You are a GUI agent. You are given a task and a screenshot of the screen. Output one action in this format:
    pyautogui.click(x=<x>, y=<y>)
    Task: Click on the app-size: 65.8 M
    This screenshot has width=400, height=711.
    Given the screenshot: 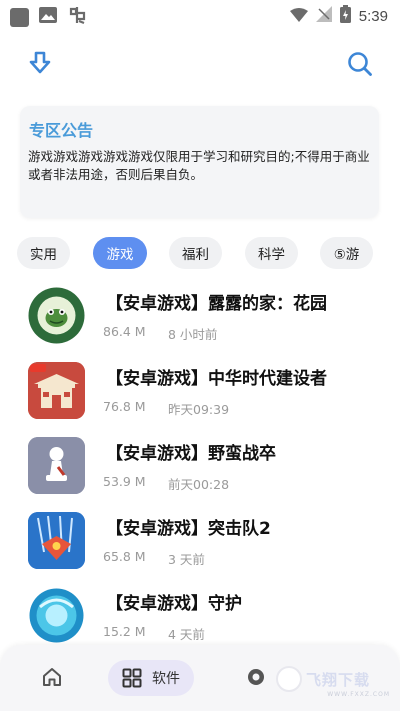 What is the action you would take?
    pyautogui.click(x=124, y=556)
    